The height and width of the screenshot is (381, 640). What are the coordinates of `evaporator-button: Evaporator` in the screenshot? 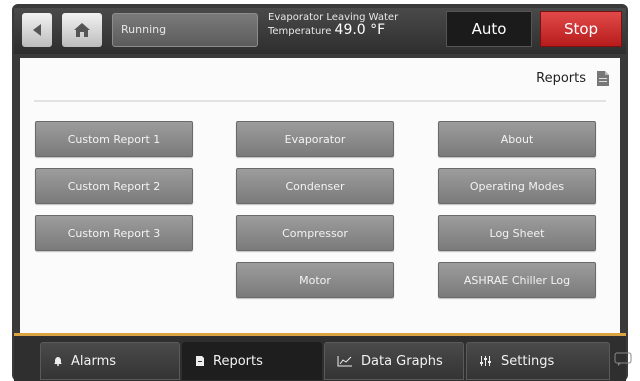 It's located at (315, 139).